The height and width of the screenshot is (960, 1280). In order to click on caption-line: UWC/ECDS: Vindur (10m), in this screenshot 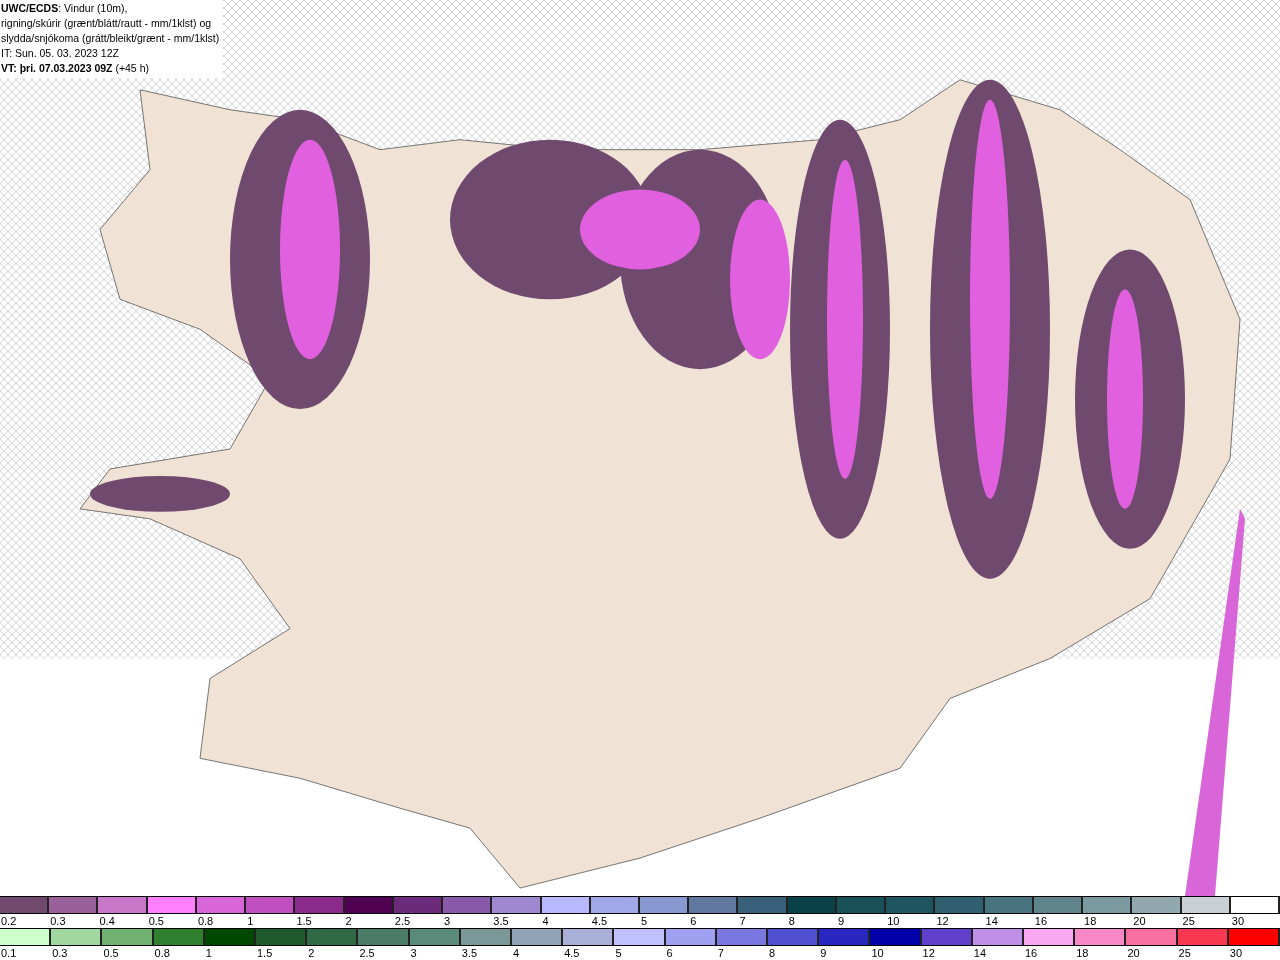, I will do `click(65, 8)`.